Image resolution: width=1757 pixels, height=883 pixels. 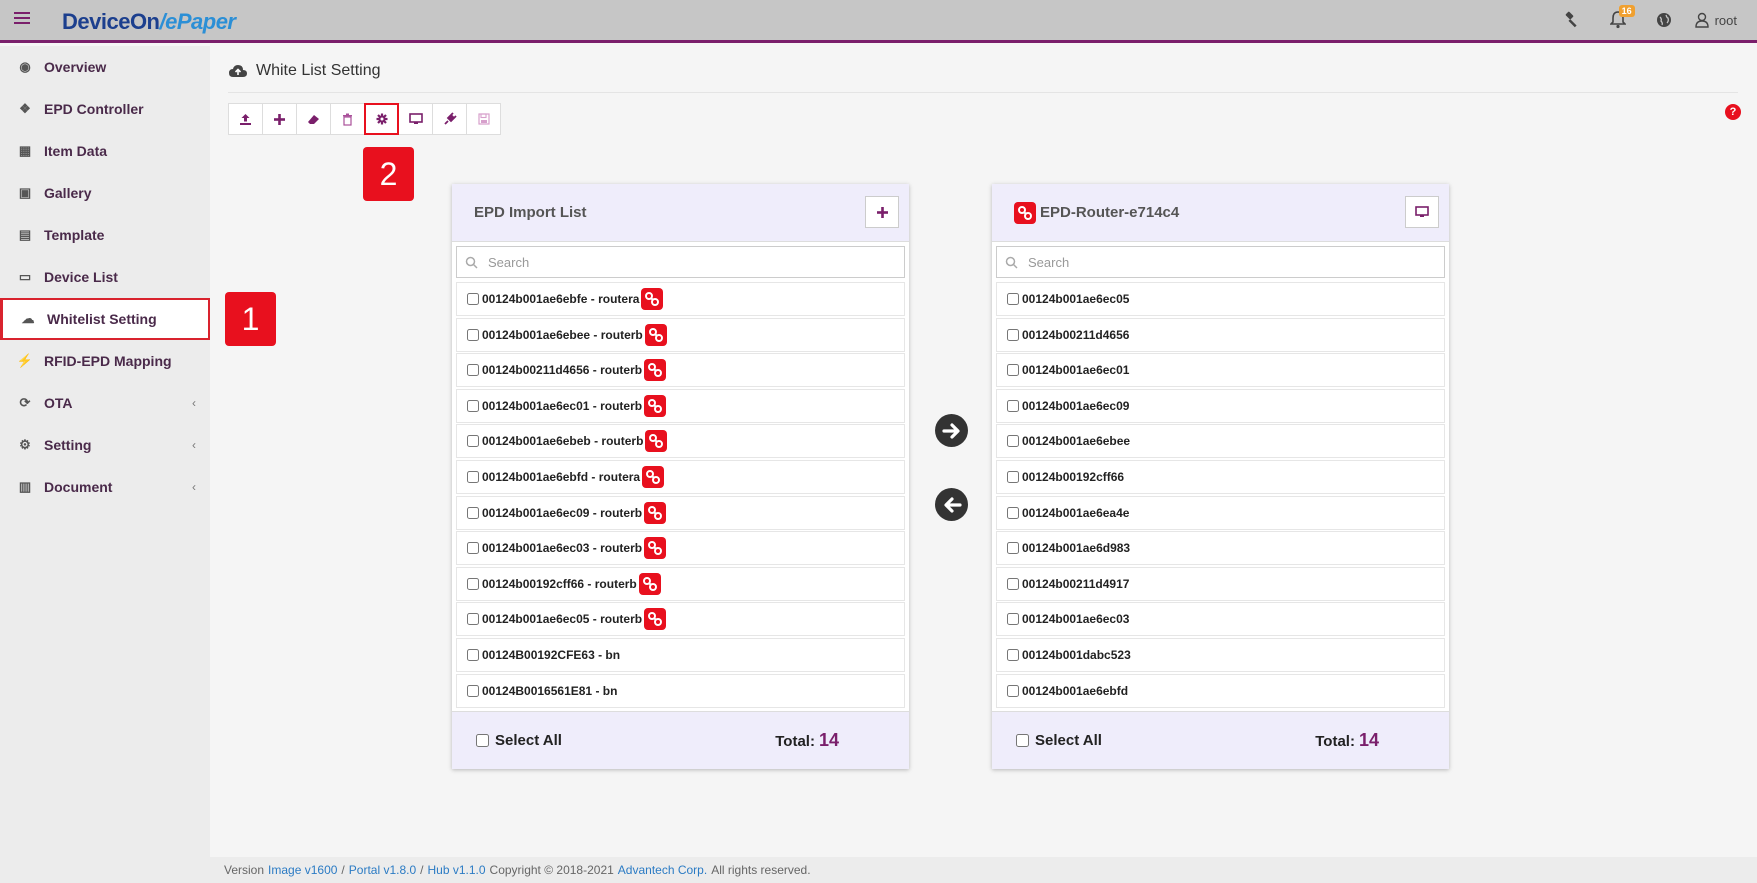 What do you see at coordinates (105, 487) in the screenshot?
I see `sidebar-item-document: ▥ Document ‹` at bounding box center [105, 487].